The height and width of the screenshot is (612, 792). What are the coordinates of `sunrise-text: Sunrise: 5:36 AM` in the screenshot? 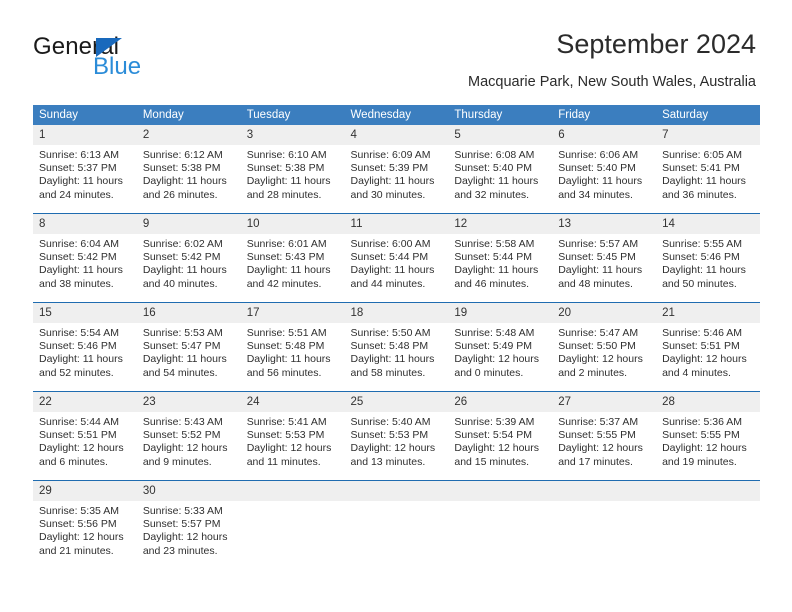 It's located at (702, 422).